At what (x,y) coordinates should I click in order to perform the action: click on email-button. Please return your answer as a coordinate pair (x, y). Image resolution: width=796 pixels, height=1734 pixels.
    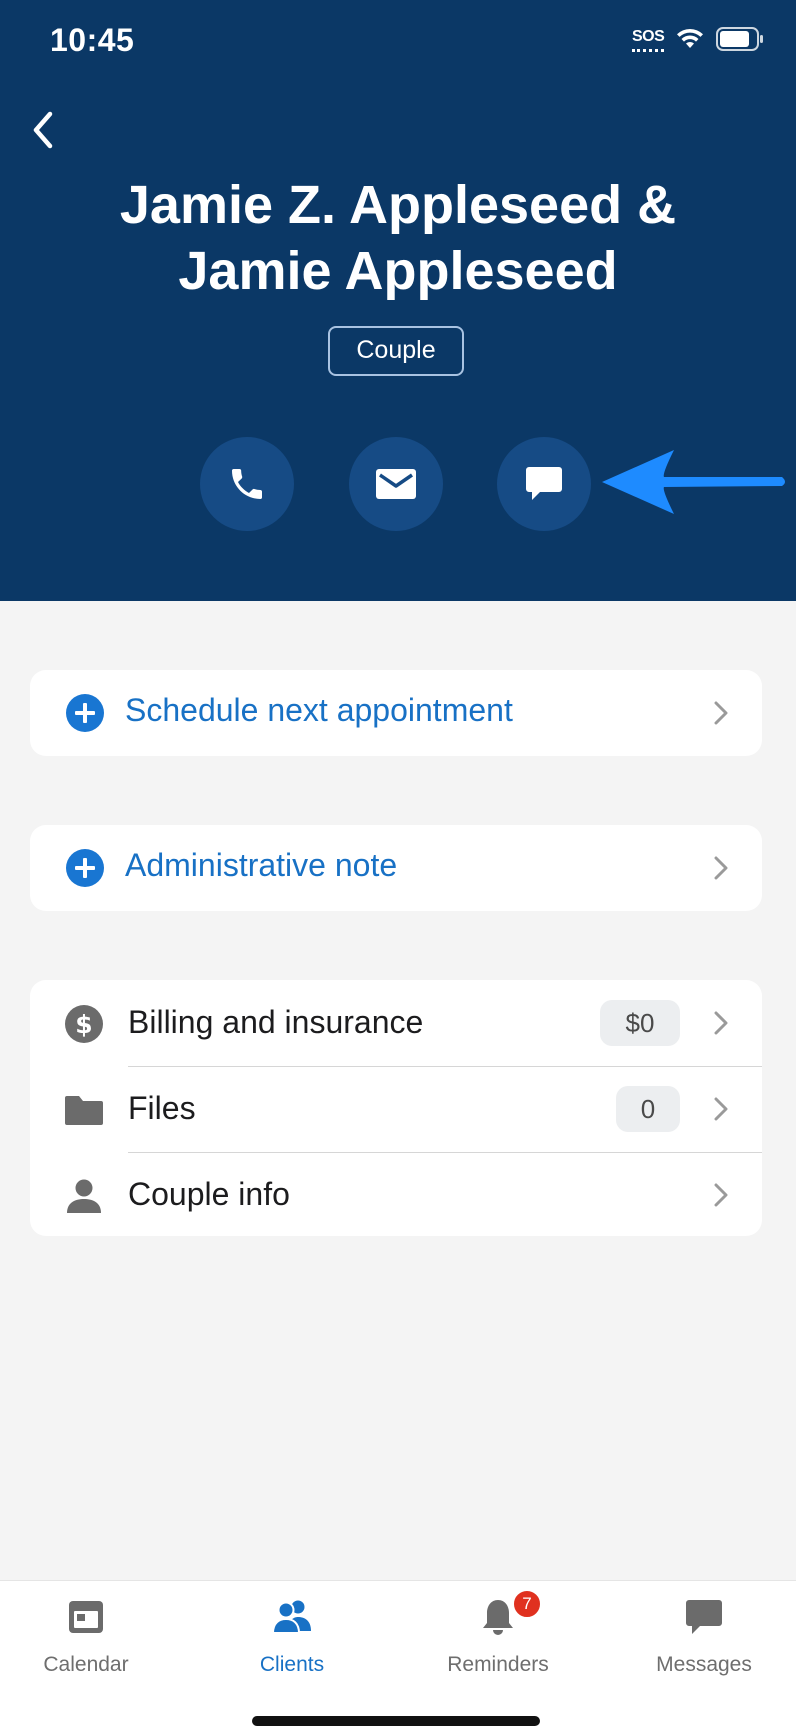
    Looking at the image, I should click on (396, 484).